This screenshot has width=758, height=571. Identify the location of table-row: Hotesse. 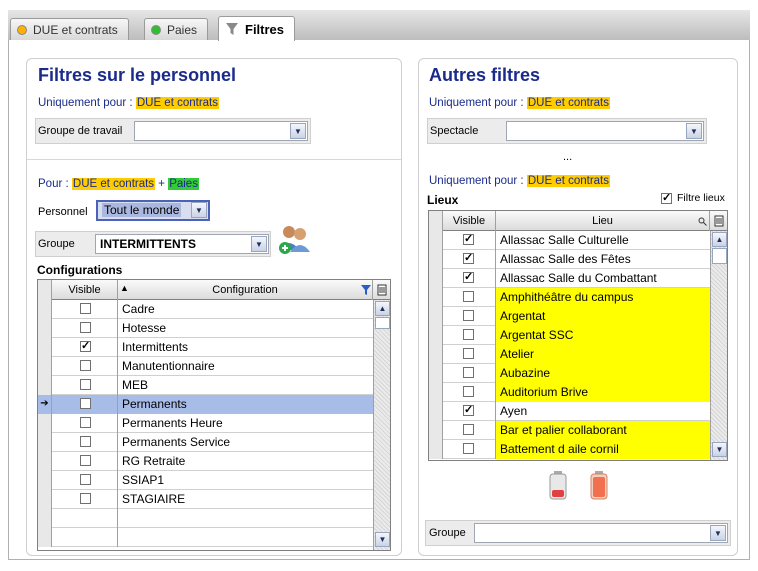
(205, 328).